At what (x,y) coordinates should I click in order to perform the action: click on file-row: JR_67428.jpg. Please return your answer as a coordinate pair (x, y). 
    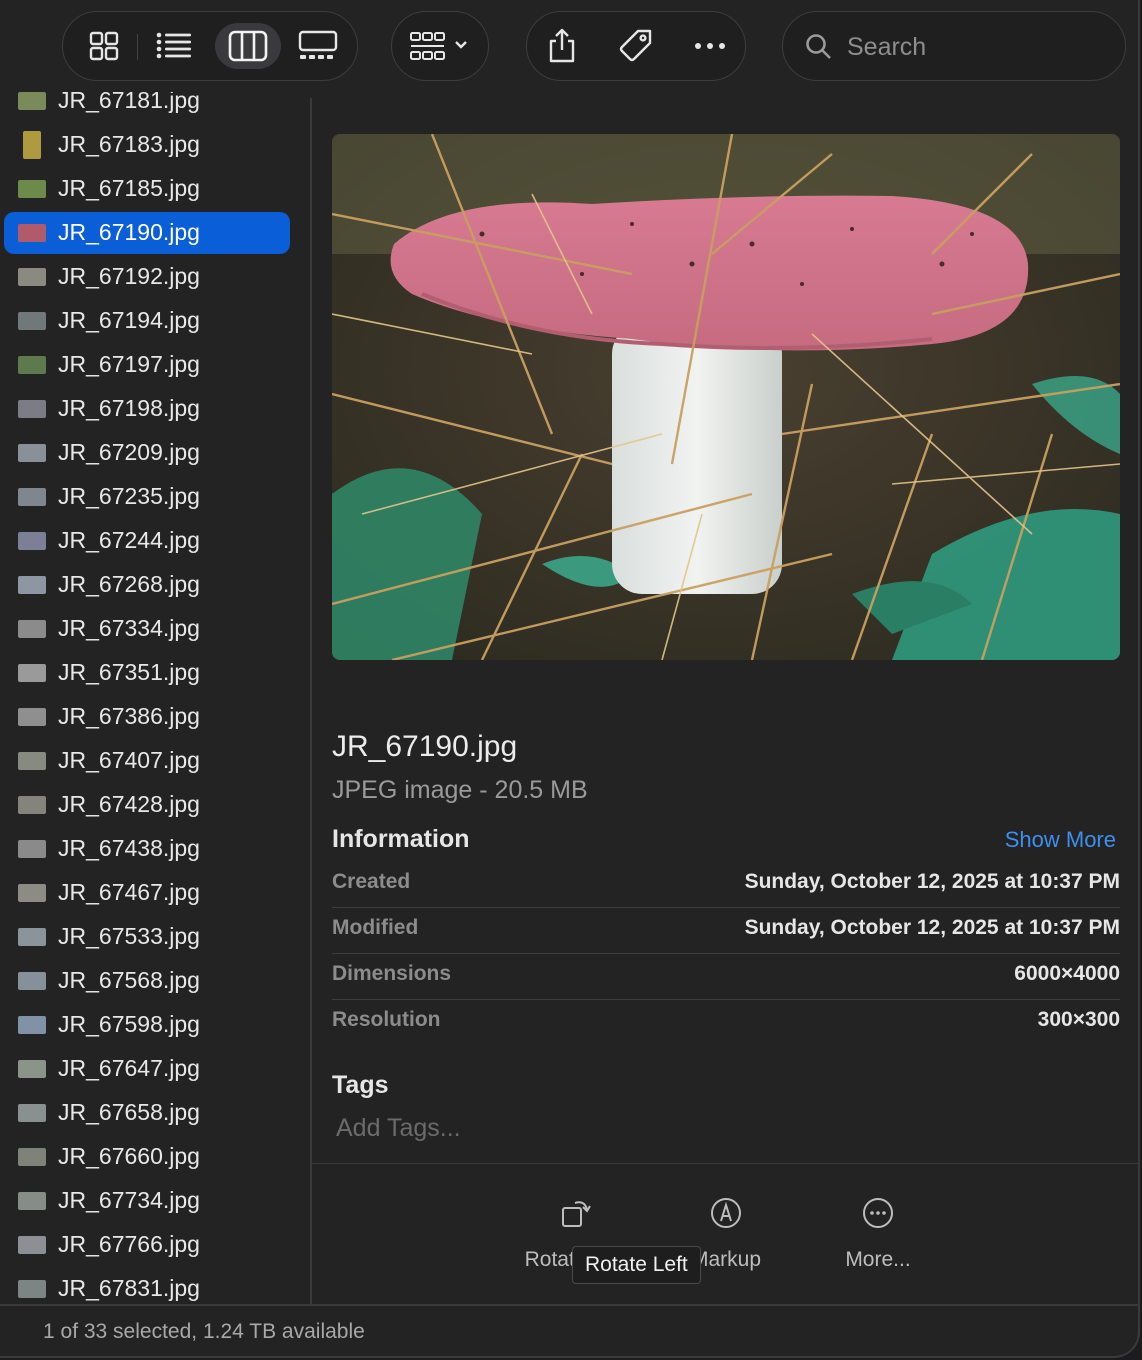
    Looking at the image, I should click on (147, 805).